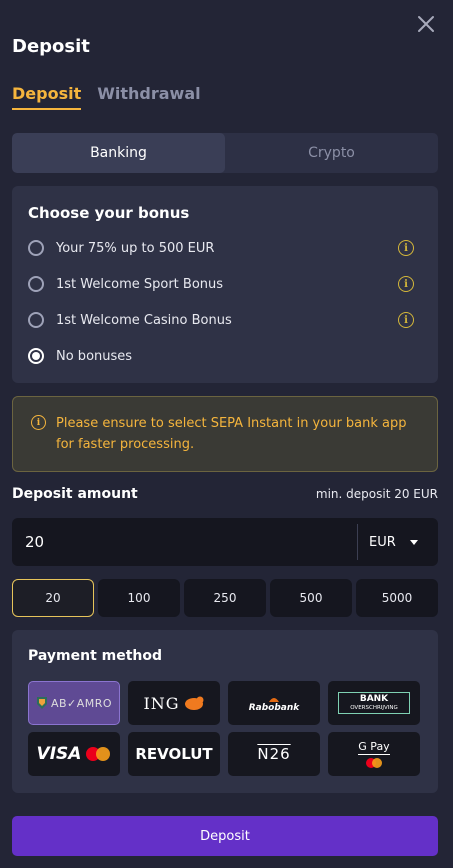  Describe the element at coordinates (139, 598) in the screenshot. I see `quick-amount-100: 100` at that location.